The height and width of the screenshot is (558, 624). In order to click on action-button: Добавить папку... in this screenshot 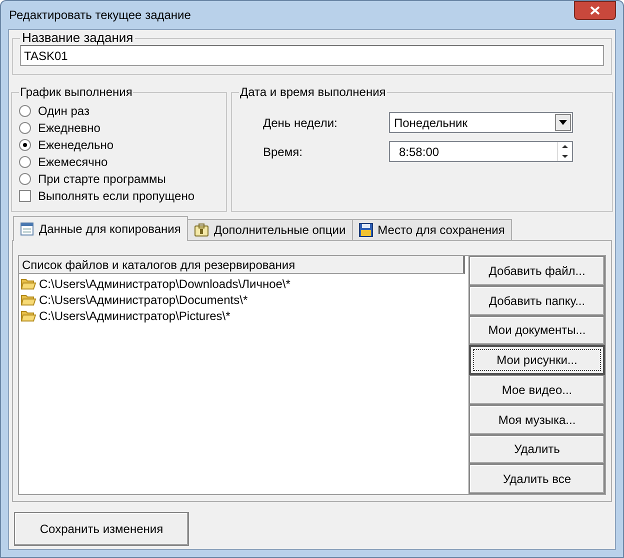, I will do `click(537, 301)`.